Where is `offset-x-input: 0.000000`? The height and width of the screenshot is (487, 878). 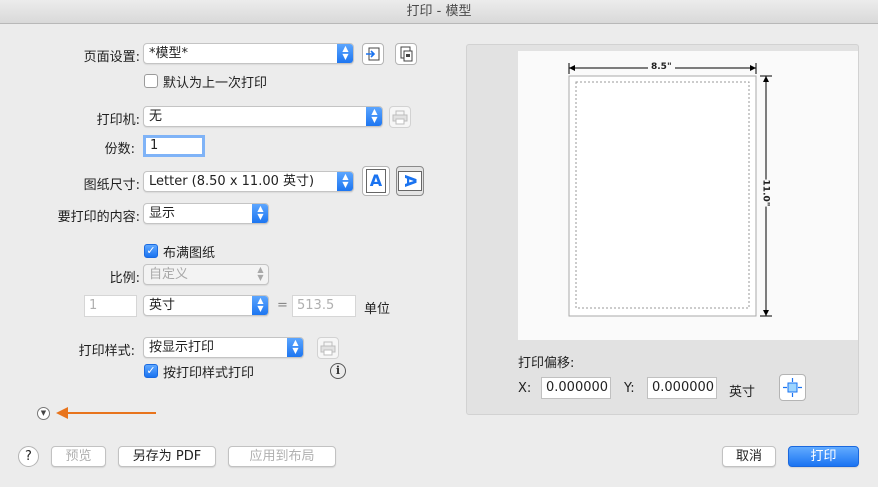
offset-x-input: 0.000000 is located at coordinates (576, 388).